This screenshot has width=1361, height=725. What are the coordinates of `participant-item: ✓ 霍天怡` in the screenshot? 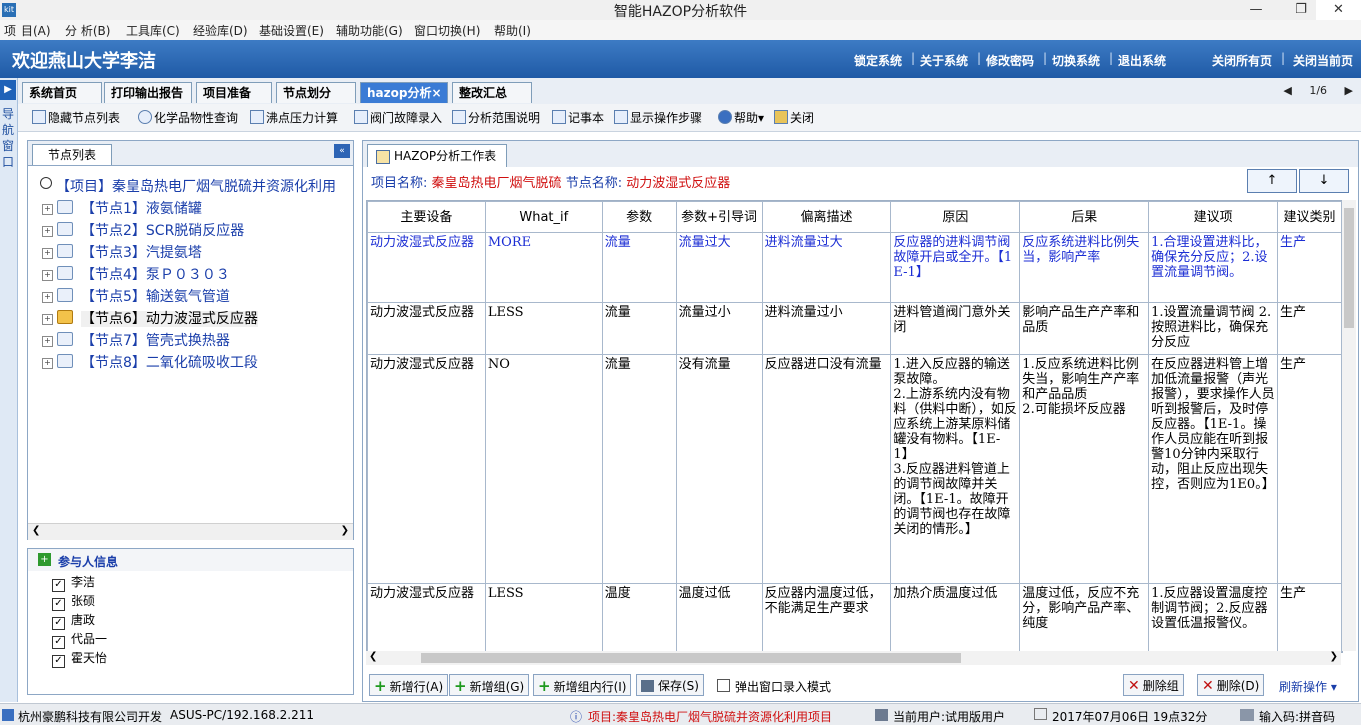 It's located at (79, 658).